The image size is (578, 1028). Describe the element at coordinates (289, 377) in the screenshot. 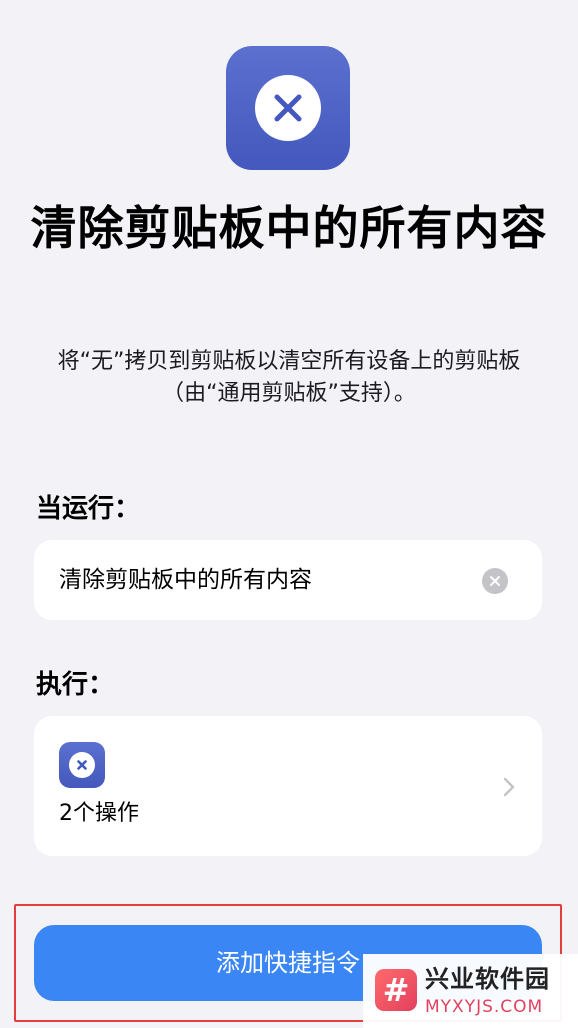

I see `page-description: 将“无”拷贝到剪贴板以清空所有设备上的剪贴板（由“通用剪贴板”支持）。` at that location.